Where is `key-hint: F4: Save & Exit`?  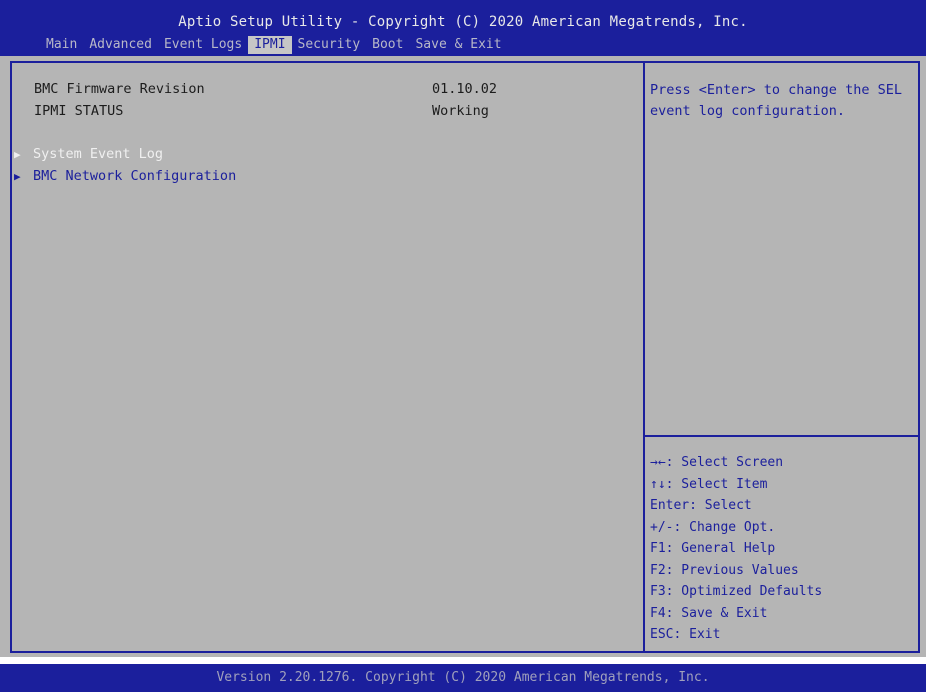 key-hint: F4: Save & Exit is located at coordinates (709, 613).